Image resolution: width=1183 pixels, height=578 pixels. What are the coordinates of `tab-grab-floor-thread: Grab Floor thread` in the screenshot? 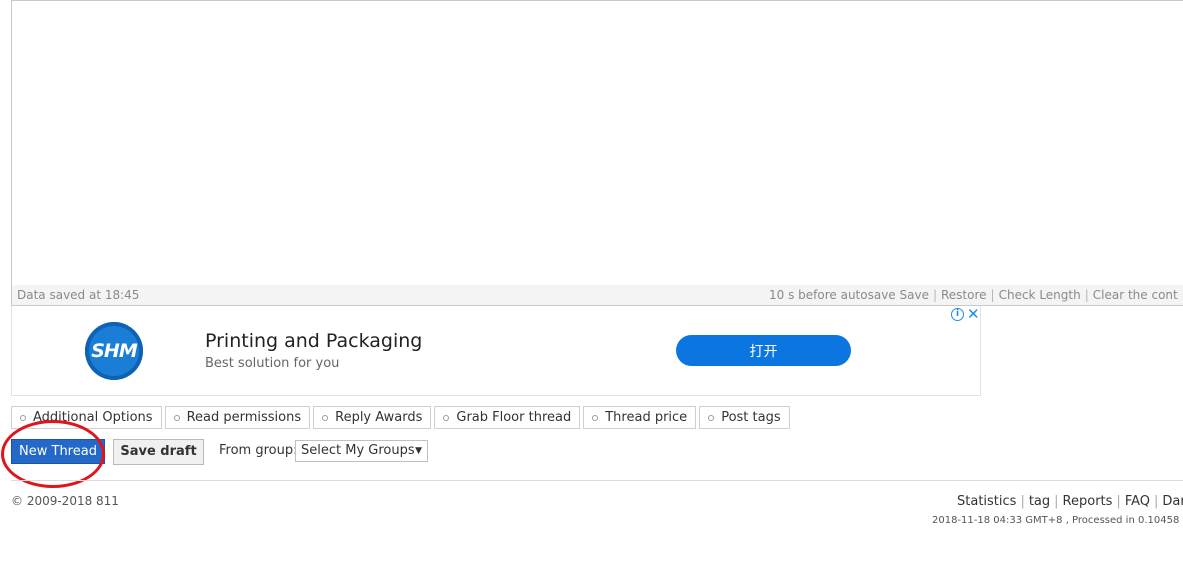 It's located at (507, 417).